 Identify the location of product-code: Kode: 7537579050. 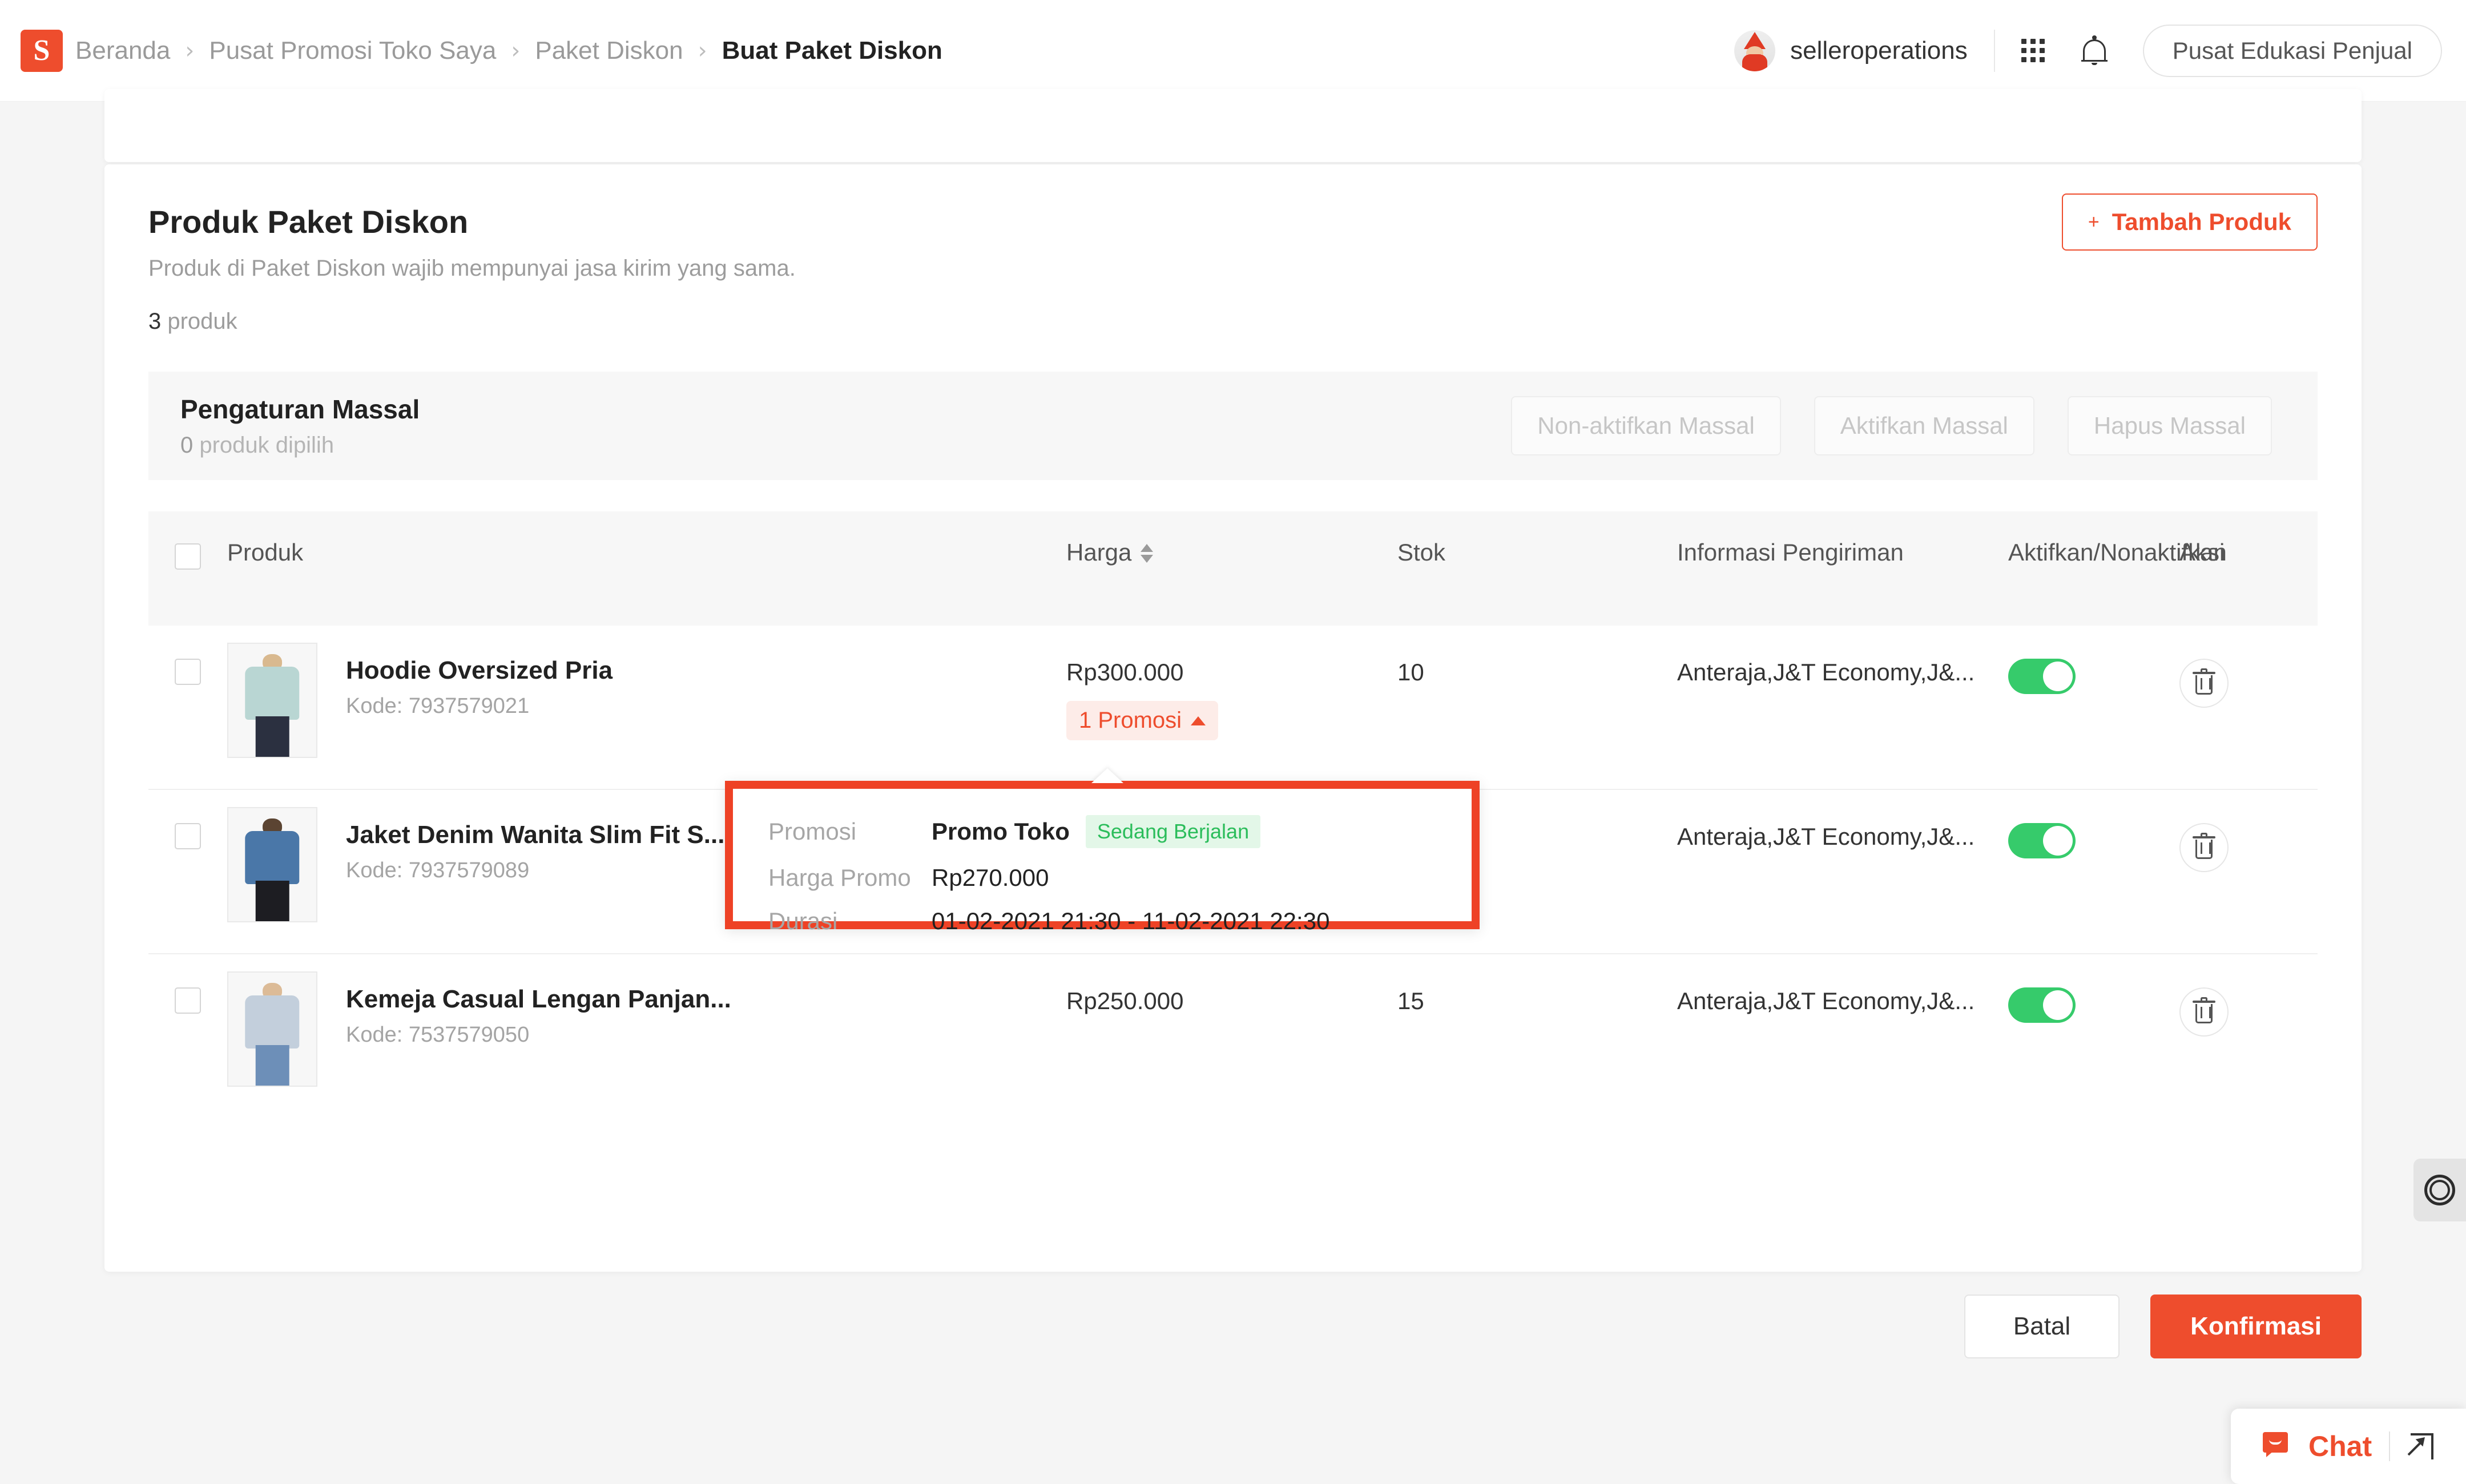
(438, 1035).